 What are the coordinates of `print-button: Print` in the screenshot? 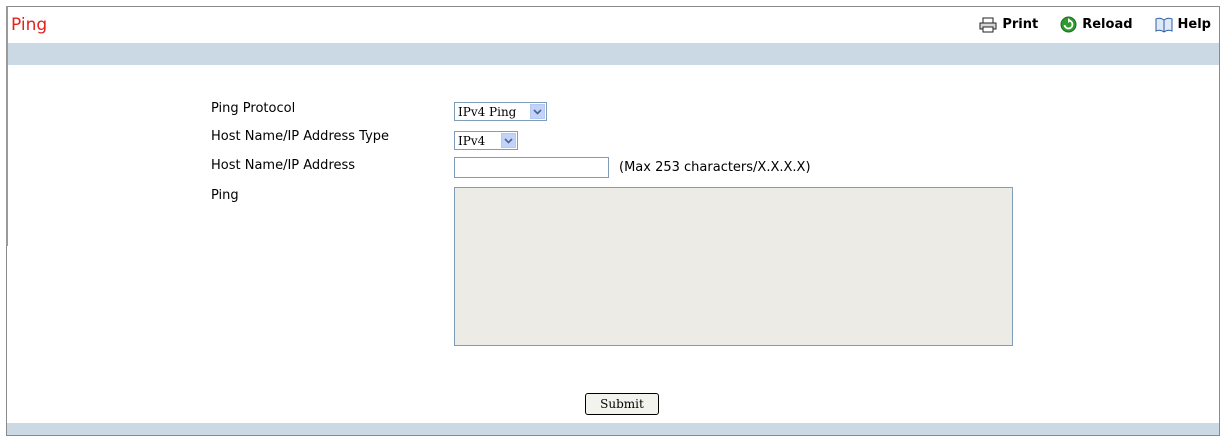 It's located at (1008, 24).